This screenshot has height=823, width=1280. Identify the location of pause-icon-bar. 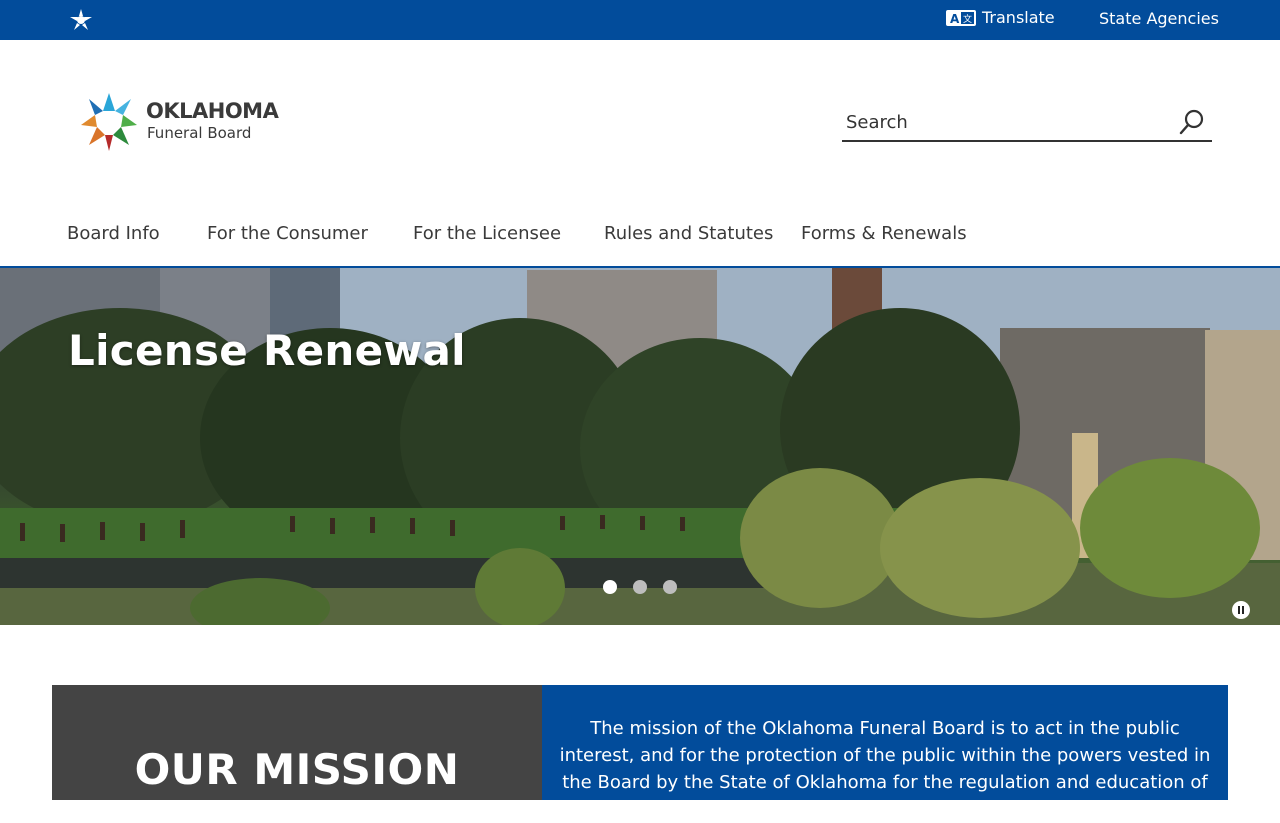
(1243, 610).